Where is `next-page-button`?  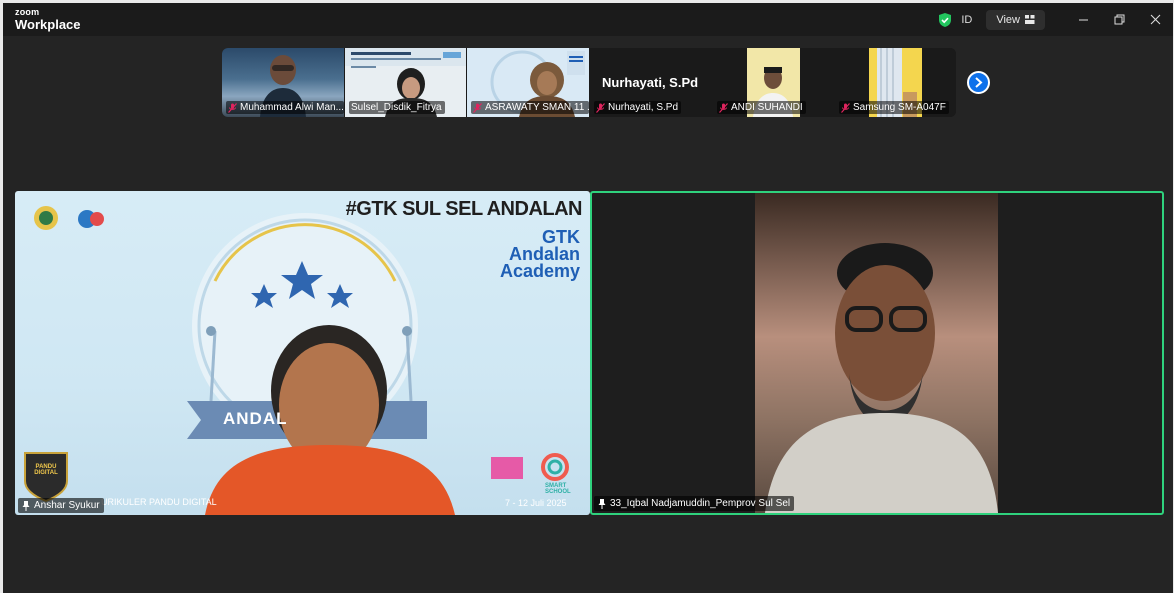
next-page-button is located at coordinates (978, 82).